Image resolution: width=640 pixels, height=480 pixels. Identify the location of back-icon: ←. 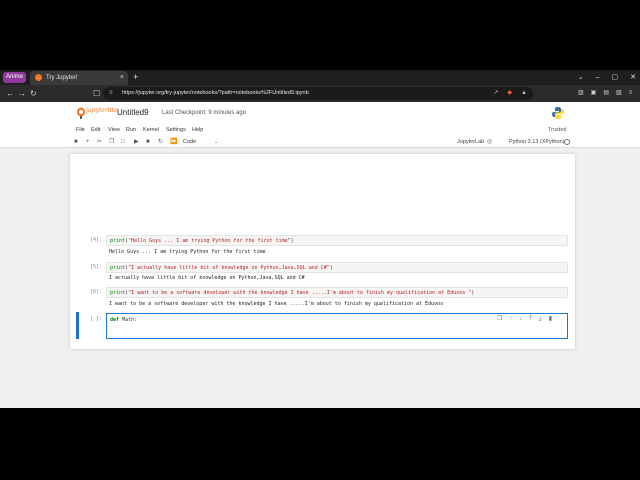
(10, 93).